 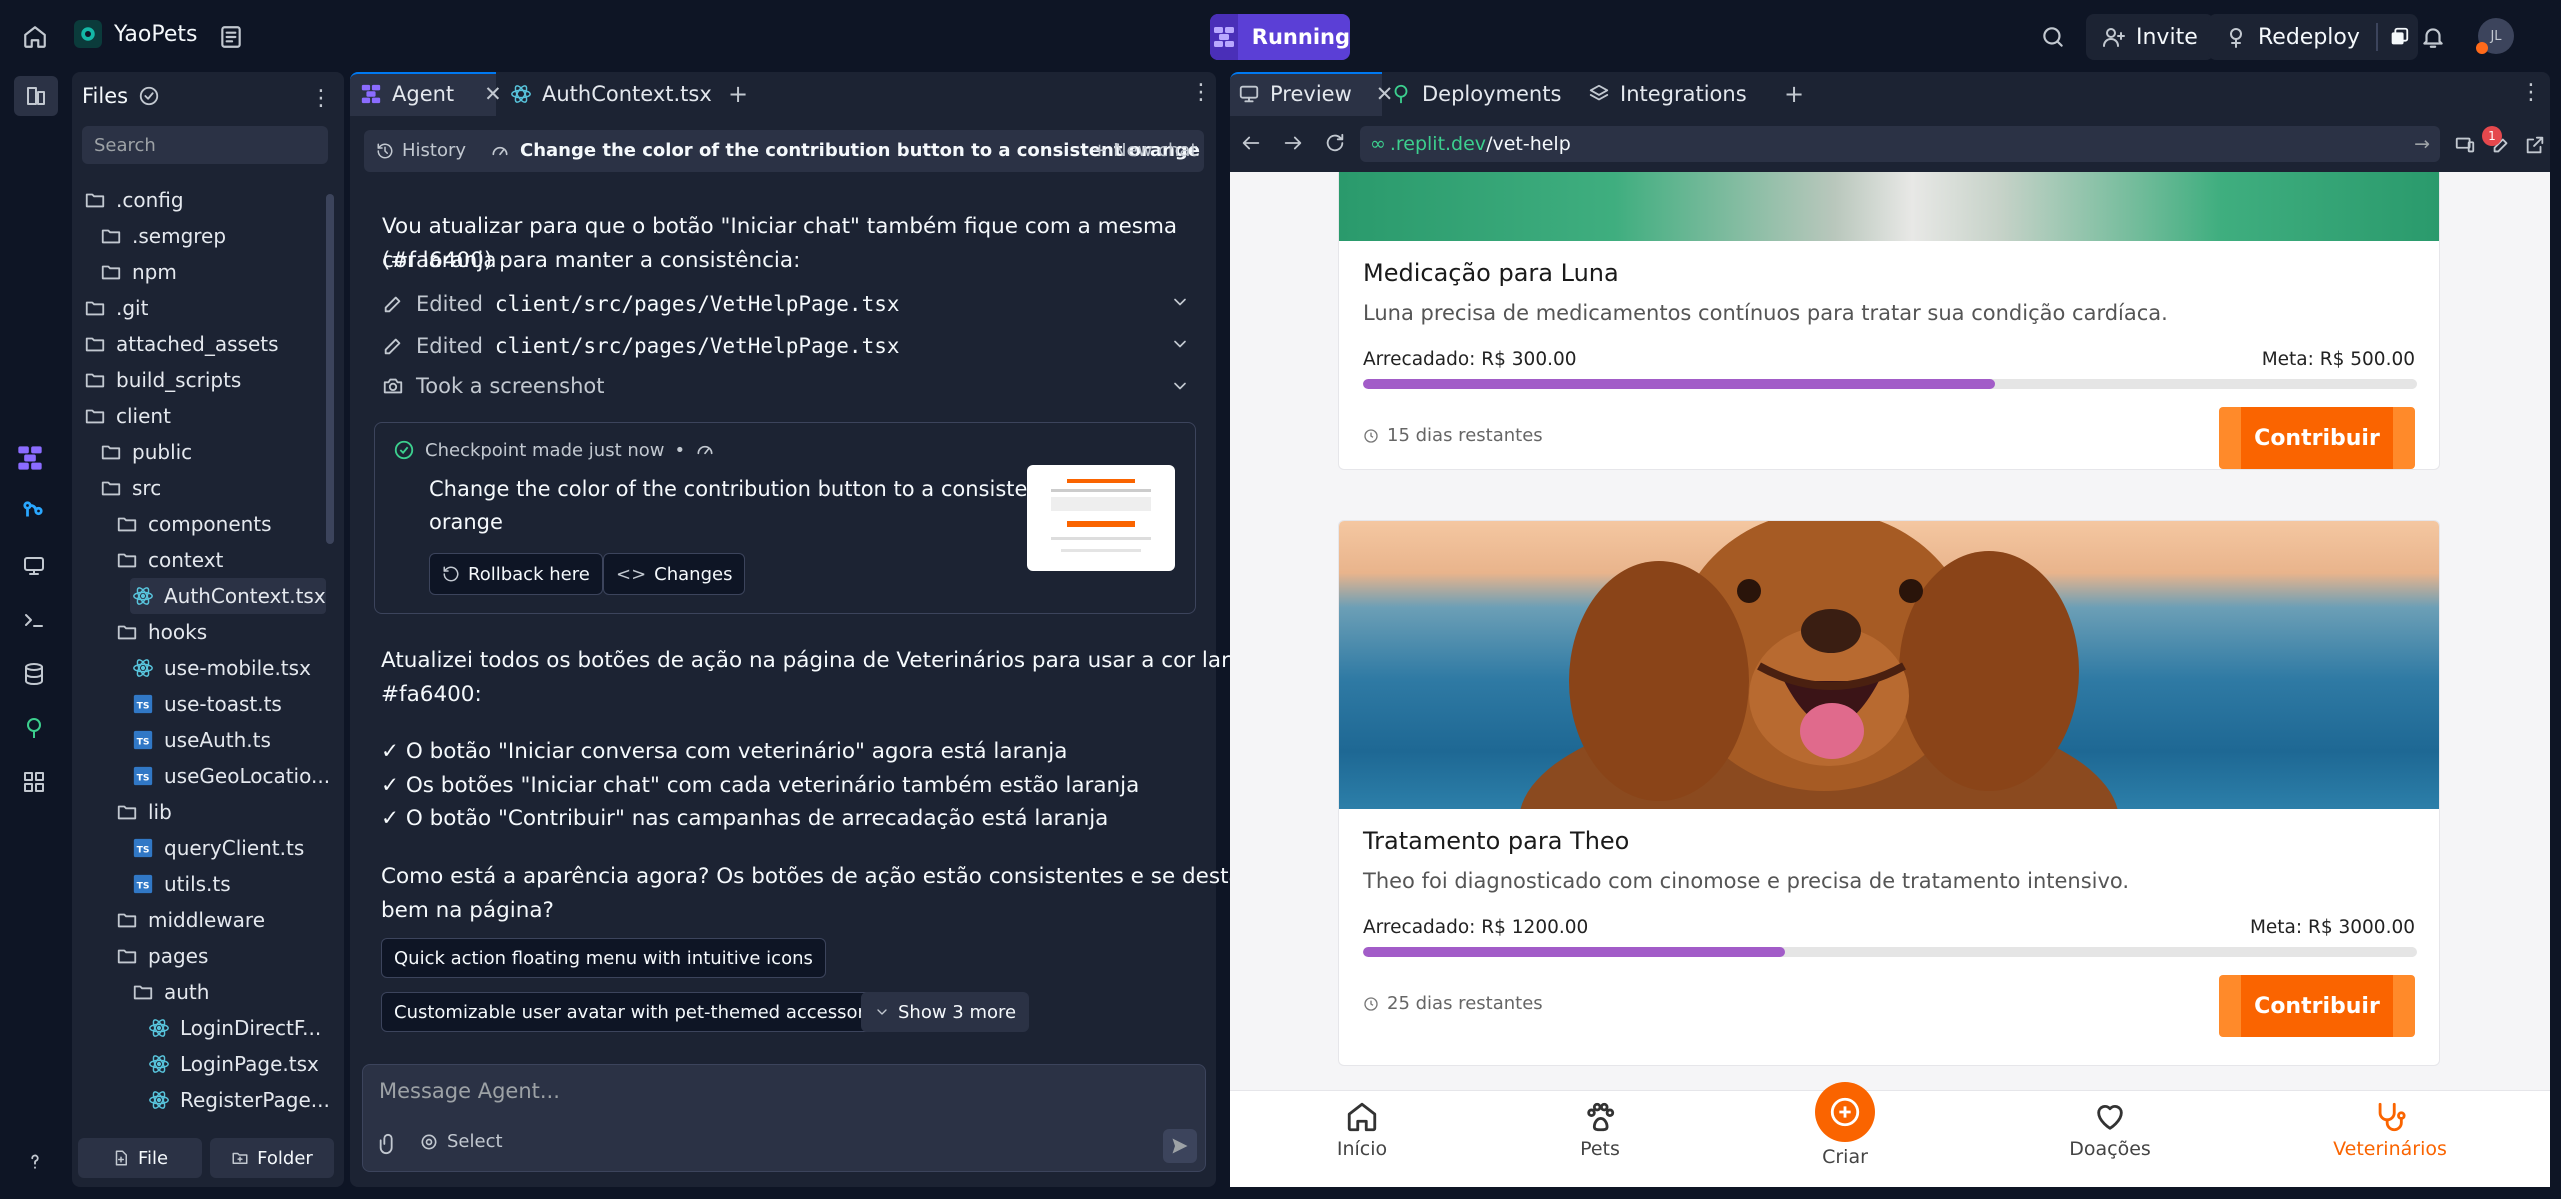 I want to click on history-button: History, so click(x=421, y=150).